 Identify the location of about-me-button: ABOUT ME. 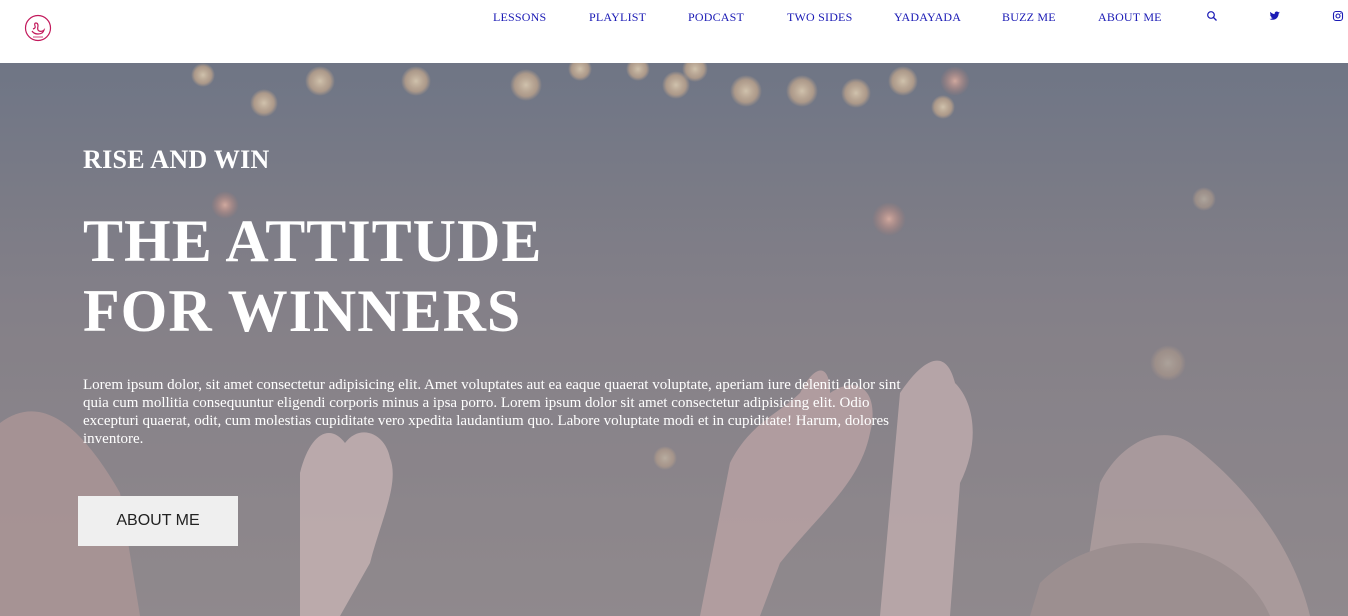
(158, 521).